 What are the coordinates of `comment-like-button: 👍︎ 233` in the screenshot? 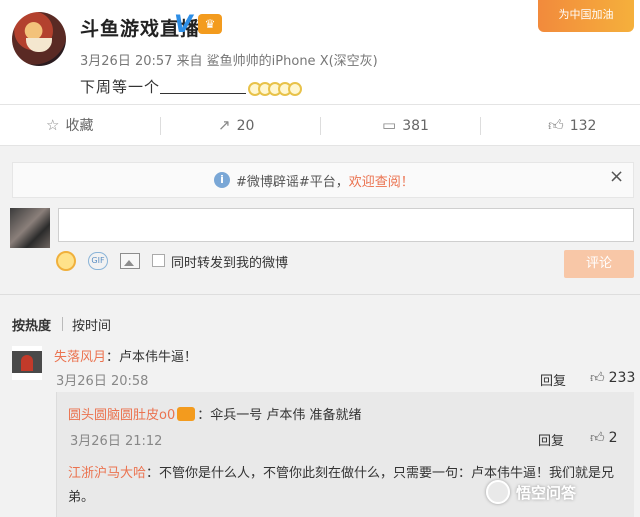 It's located at (612, 377).